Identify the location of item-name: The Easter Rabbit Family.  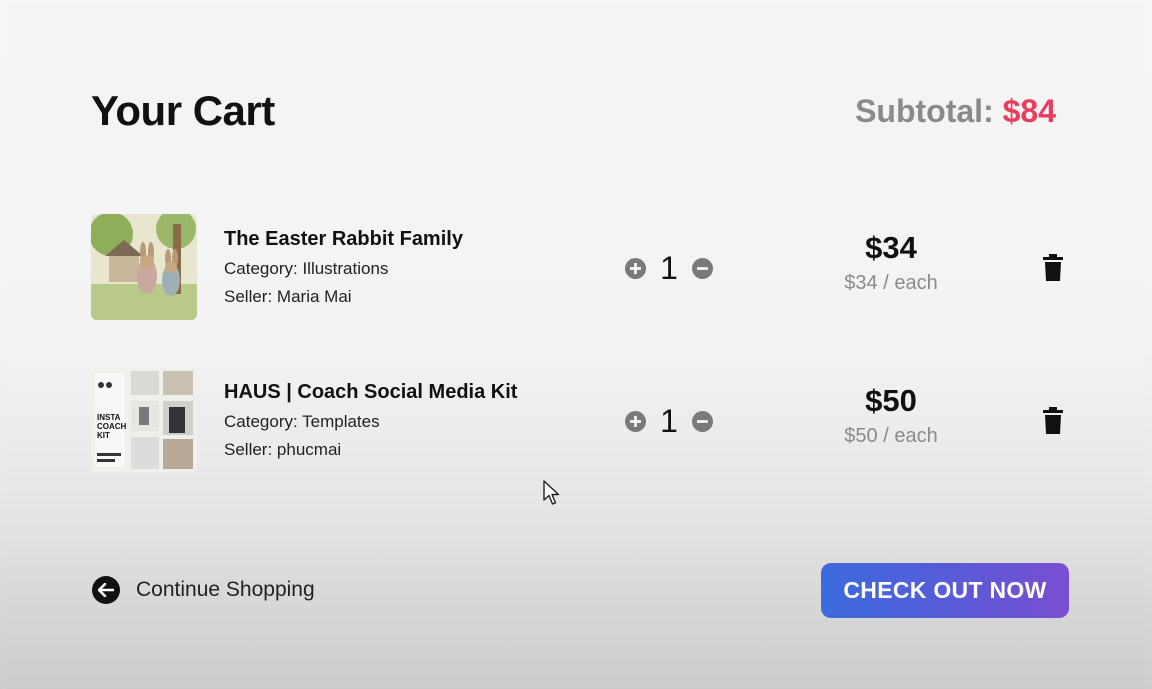
(343, 239).